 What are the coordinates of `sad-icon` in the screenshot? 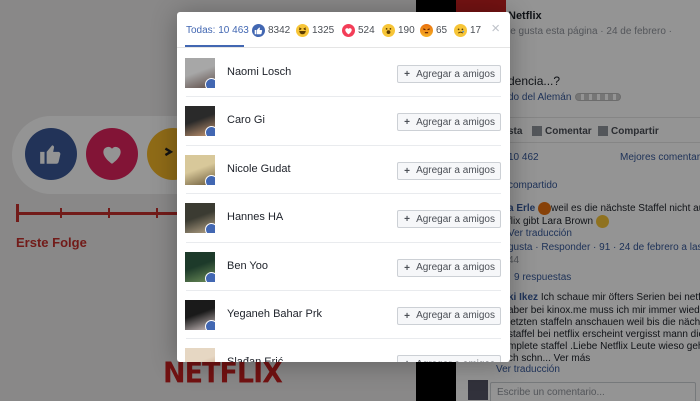 It's located at (460, 30).